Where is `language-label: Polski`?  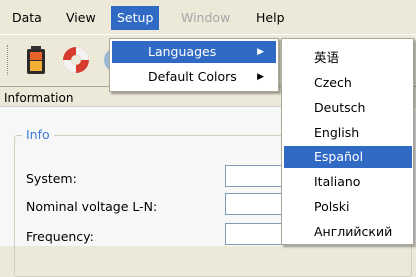
language-label: Polski is located at coordinates (332, 206).